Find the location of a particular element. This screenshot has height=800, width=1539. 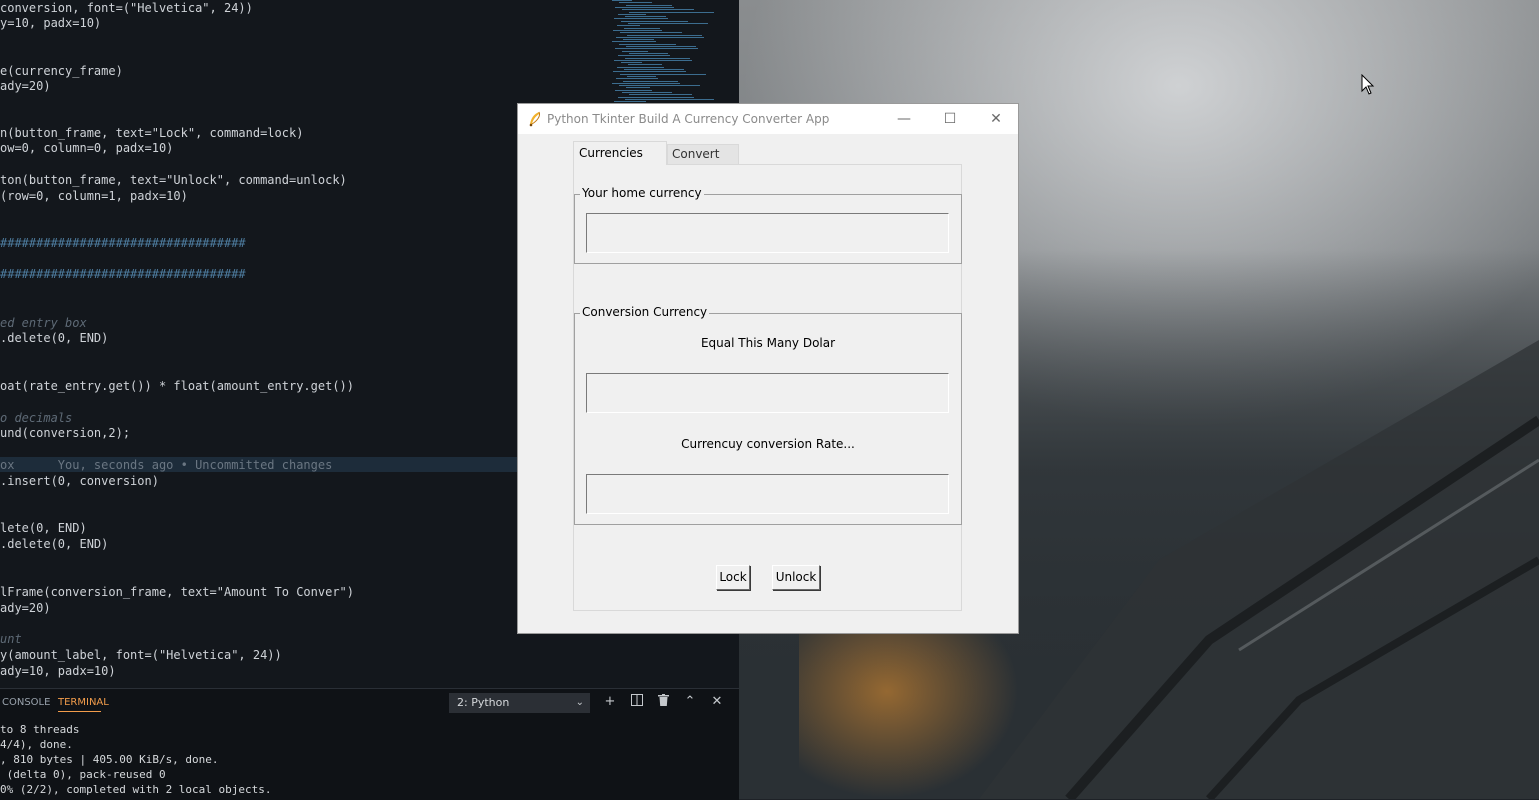

trash-icon is located at coordinates (663, 702).